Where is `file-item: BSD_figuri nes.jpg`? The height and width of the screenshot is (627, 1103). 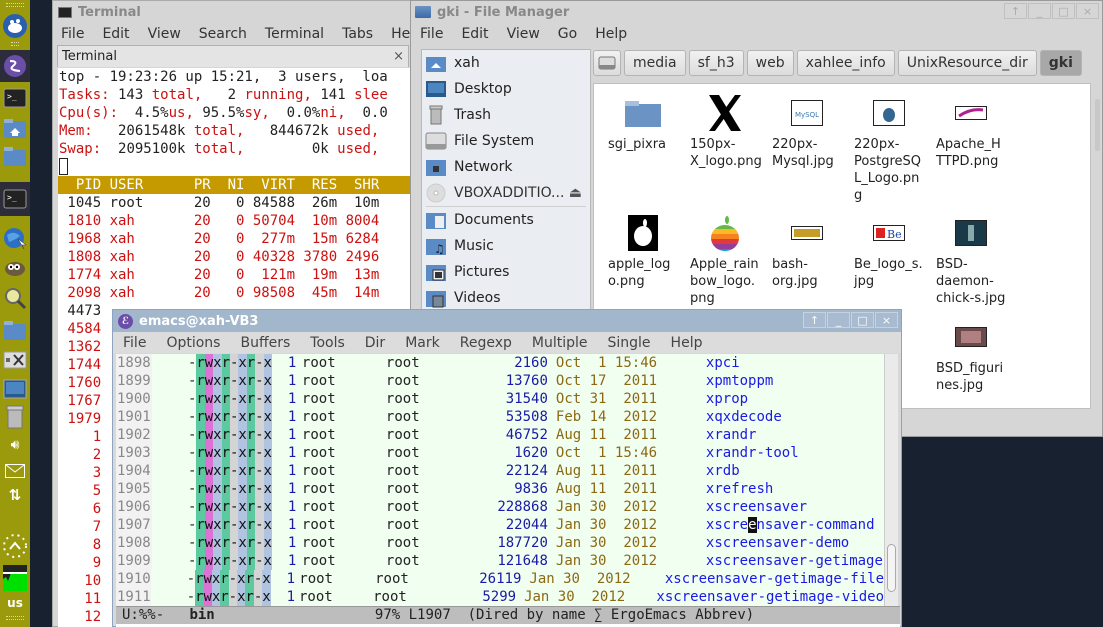
file-item: BSD_figuri nes.jpg is located at coordinates (971, 355).